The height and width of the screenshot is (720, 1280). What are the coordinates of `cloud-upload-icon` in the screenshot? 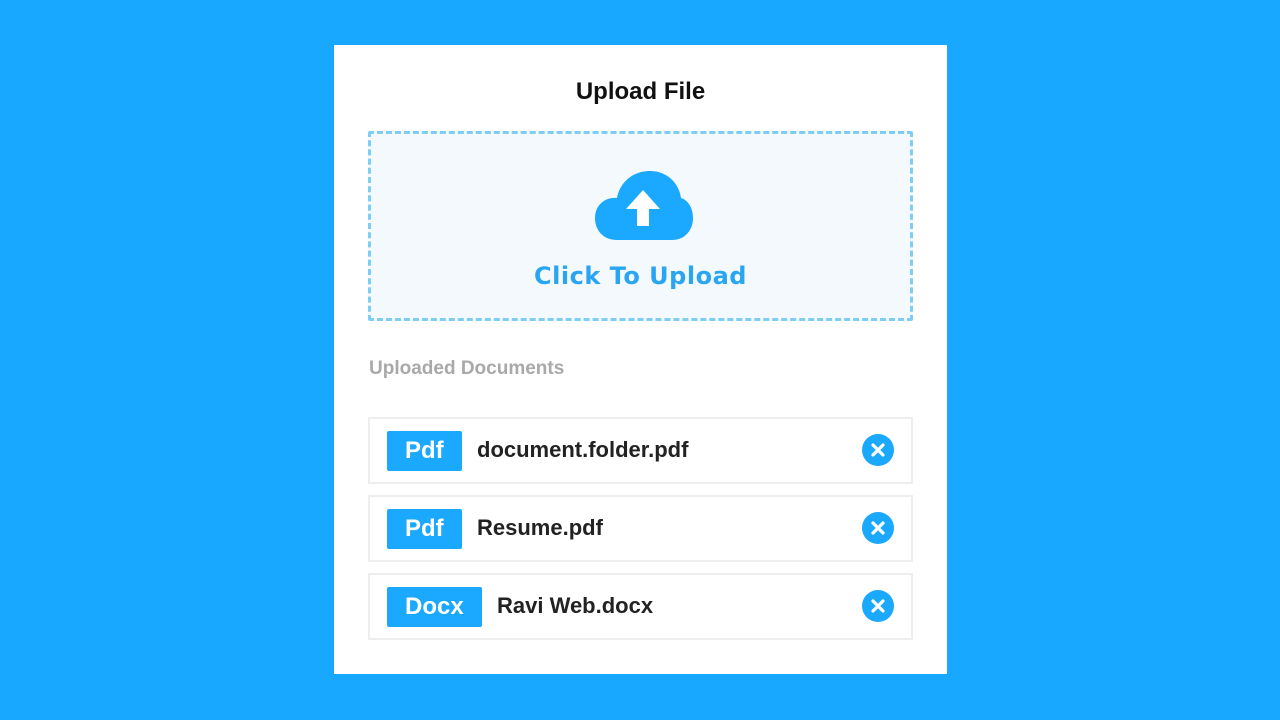 It's located at (644, 205).